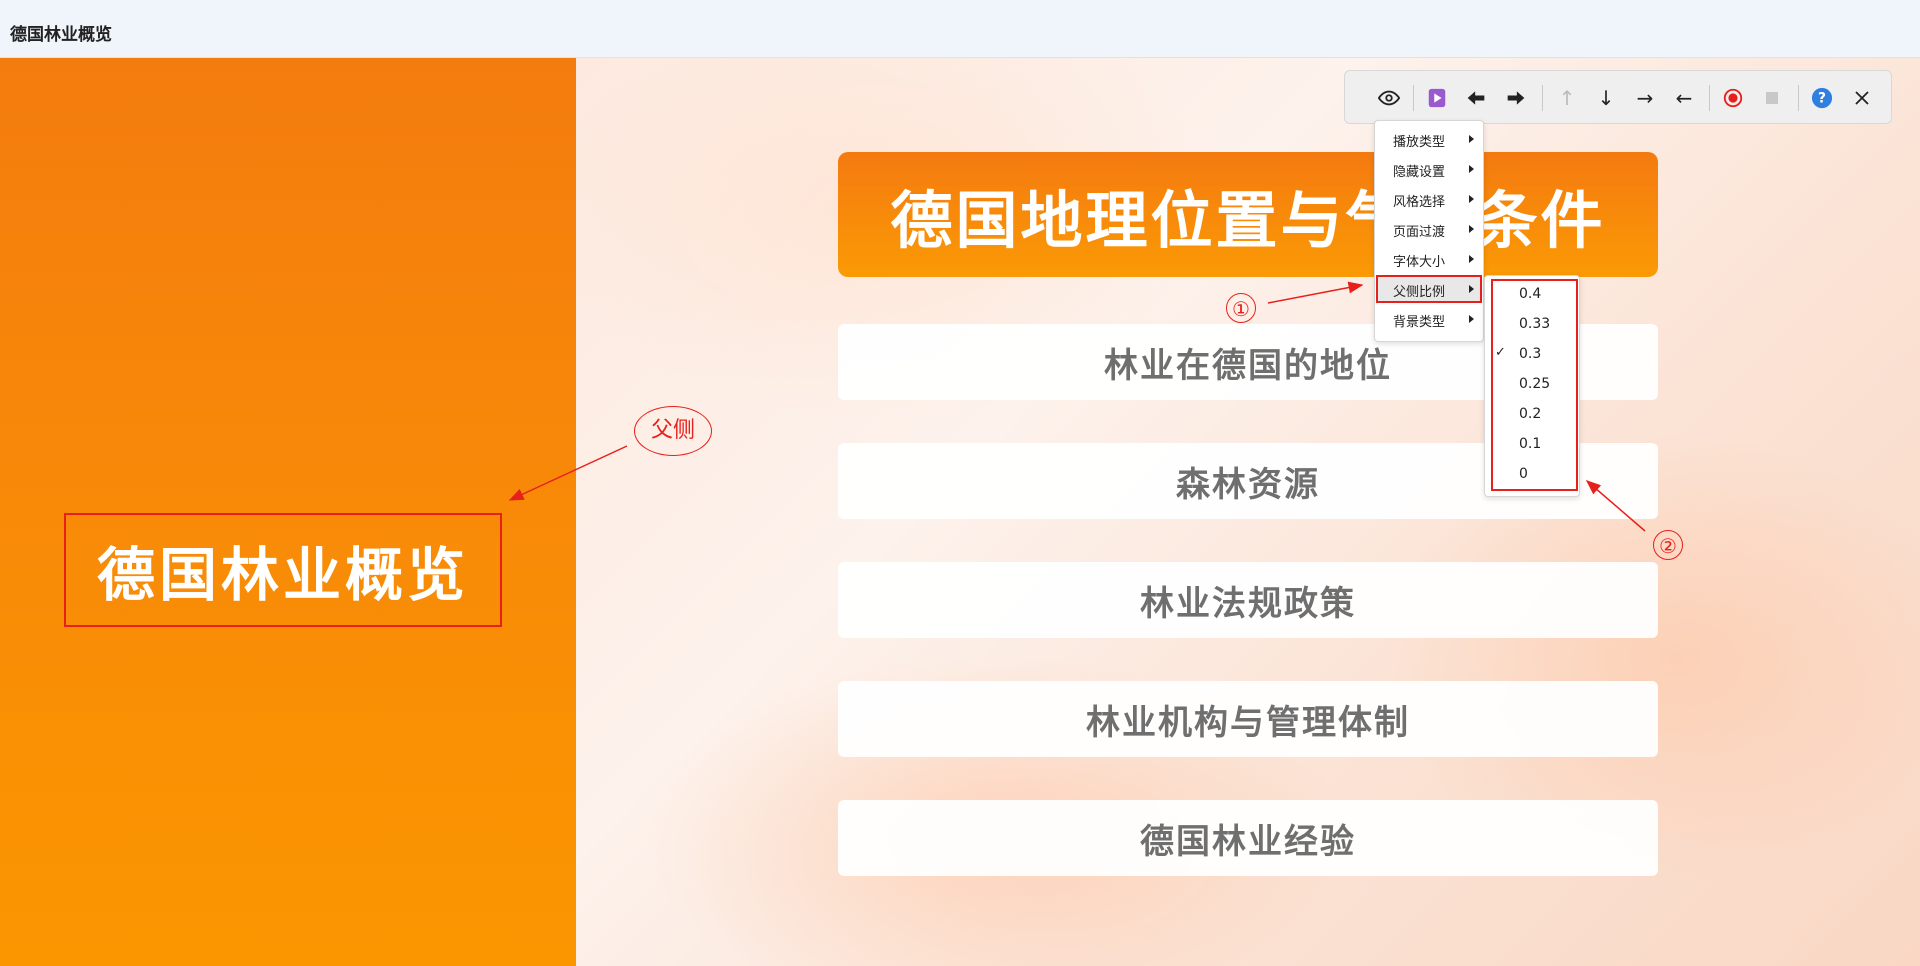  What do you see at coordinates (673, 431) in the screenshot?
I see `annotation-parent-side-label: 父侧` at bounding box center [673, 431].